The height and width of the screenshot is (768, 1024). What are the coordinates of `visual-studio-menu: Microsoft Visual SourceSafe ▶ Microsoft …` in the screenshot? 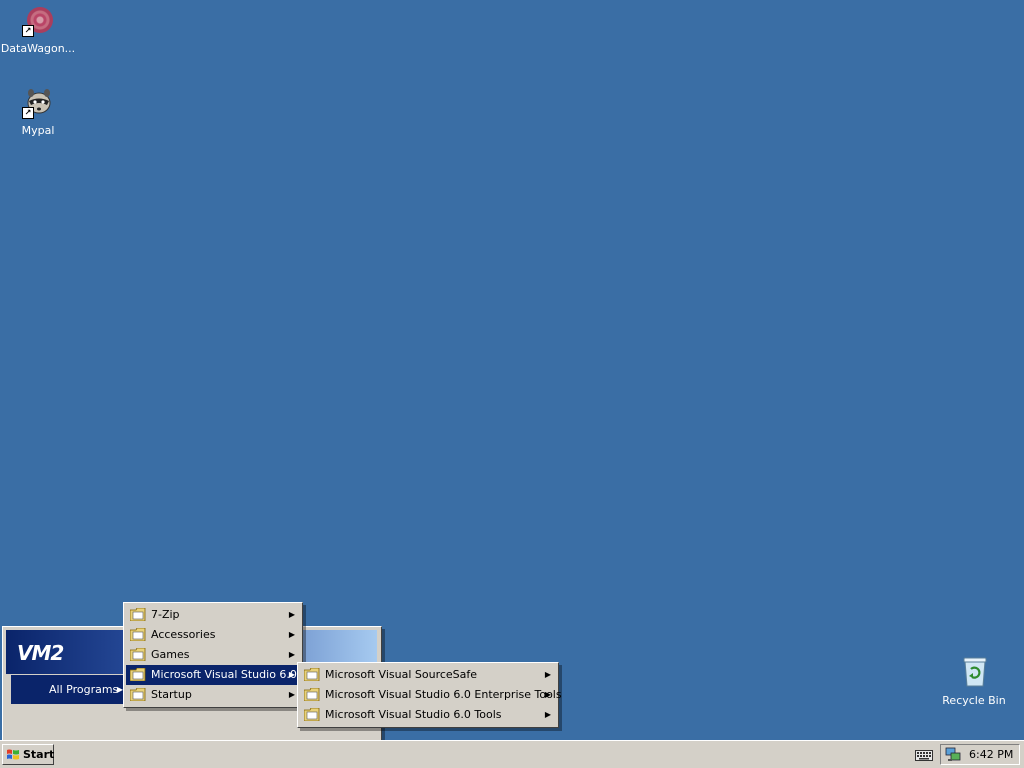 It's located at (429, 695).